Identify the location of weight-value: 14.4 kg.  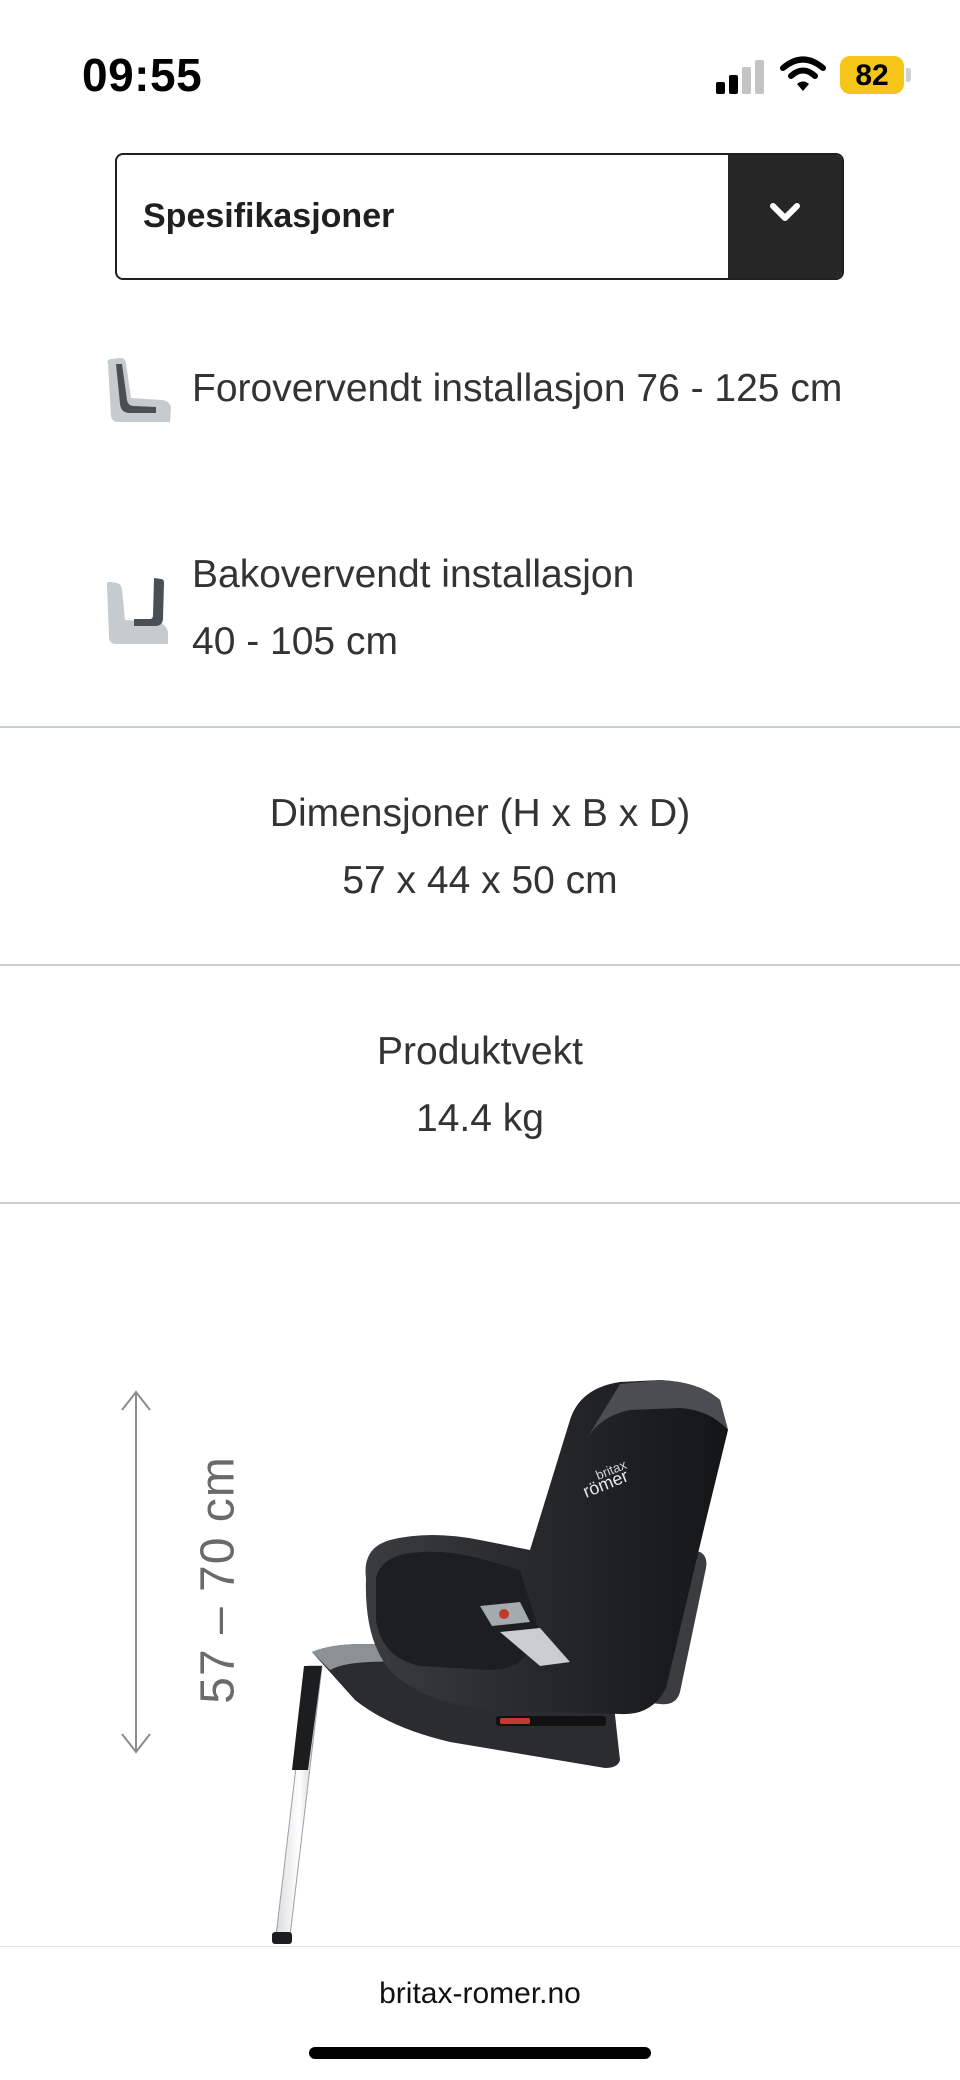
(480, 1118).